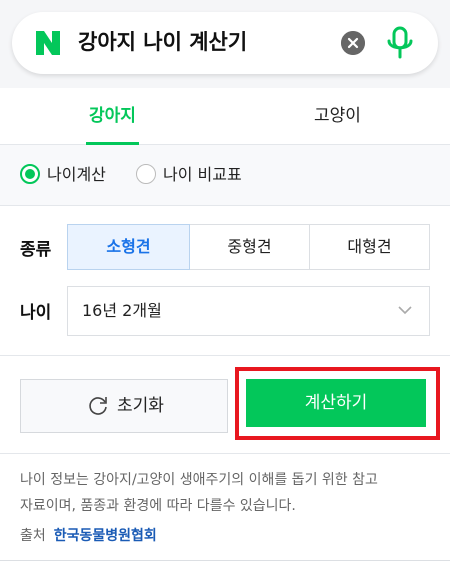 This screenshot has width=450, height=568. I want to click on naver-logo-icon, so click(48, 43).